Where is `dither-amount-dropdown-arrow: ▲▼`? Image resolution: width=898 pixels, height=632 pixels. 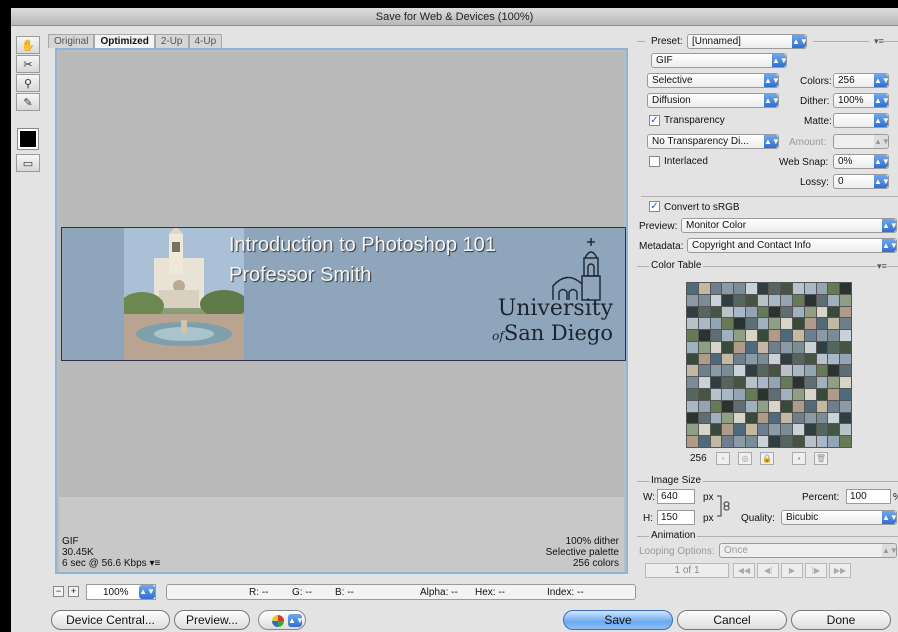
dither-amount-dropdown-arrow: ▲▼ is located at coordinates (881, 100).